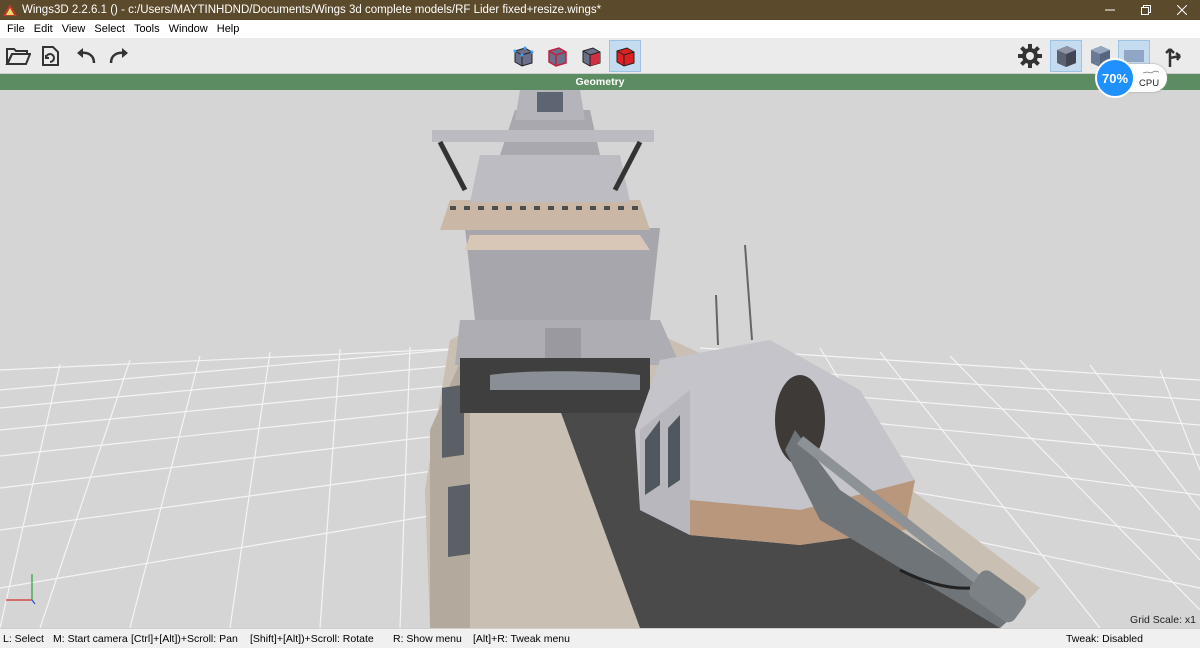 The height and width of the screenshot is (648, 1200). What do you see at coordinates (600, 82) in the screenshot?
I see `viewport-header: Geometry` at bounding box center [600, 82].